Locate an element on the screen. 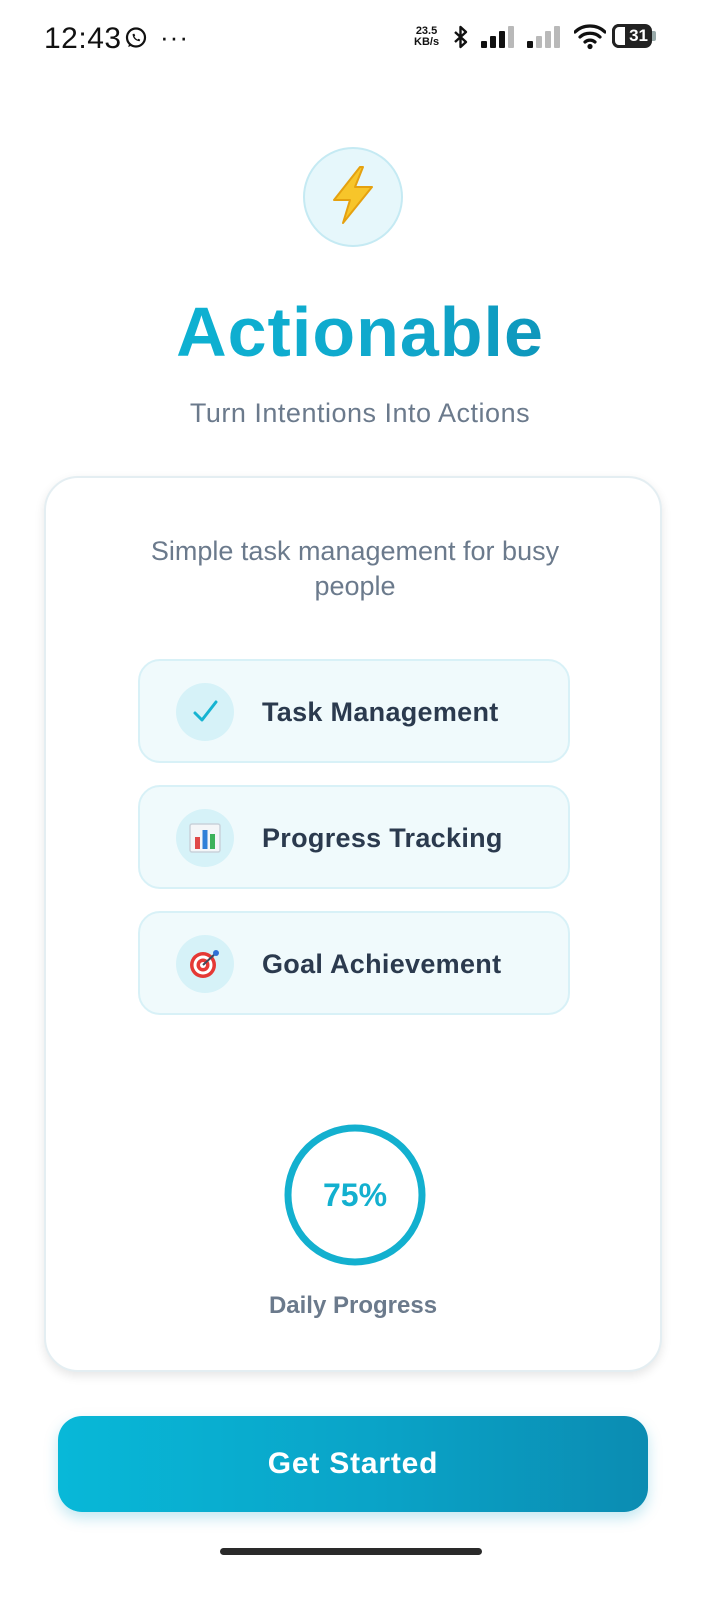 The height and width of the screenshot is (1600, 720). checkmark-icon is located at coordinates (205, 712).